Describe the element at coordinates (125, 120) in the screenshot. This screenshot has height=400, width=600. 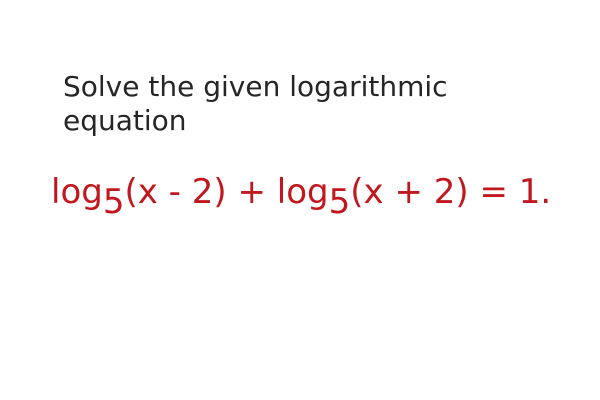
I see `prompt-line-2: equation` at that location.